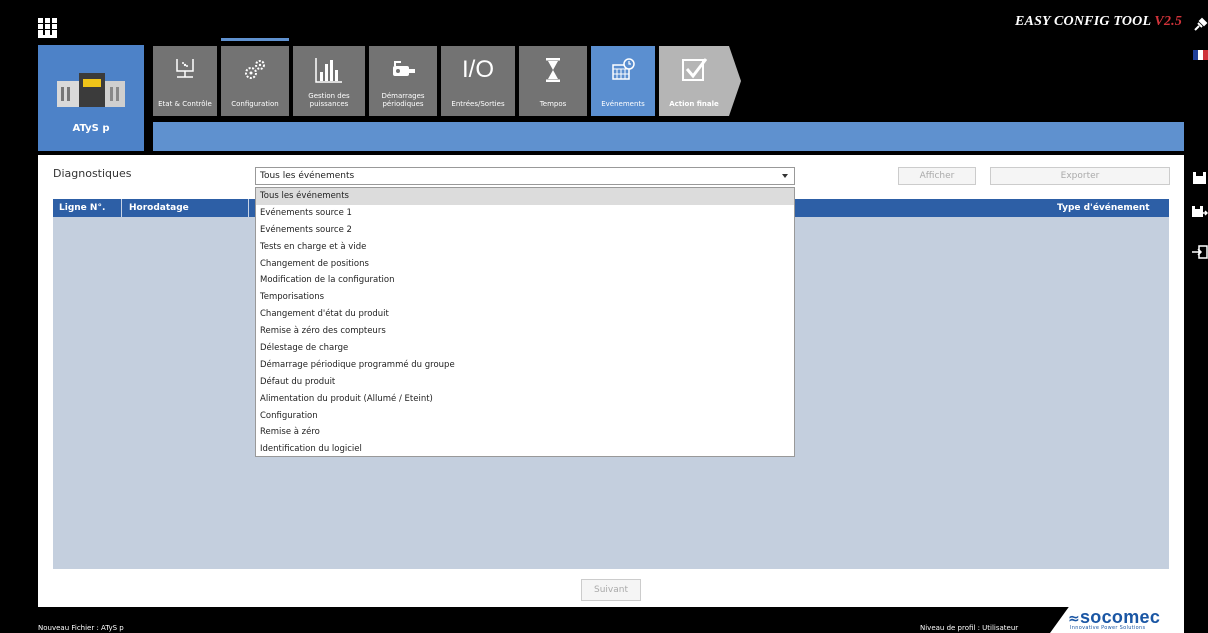 The height and width of the screenshot is (633, 1208). What do you see at coordinates (525, 449) in the screenshot?
I see `dropdown-option: Identification du logiciel` at bounding box center [525, 449].